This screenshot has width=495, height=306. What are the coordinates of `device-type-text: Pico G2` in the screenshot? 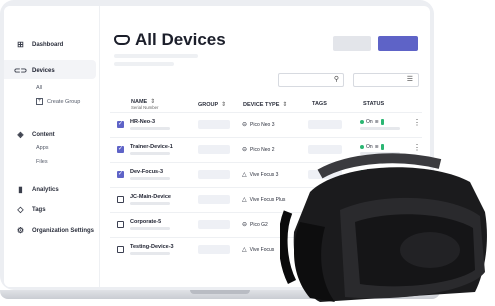 It's located at (259, 224).